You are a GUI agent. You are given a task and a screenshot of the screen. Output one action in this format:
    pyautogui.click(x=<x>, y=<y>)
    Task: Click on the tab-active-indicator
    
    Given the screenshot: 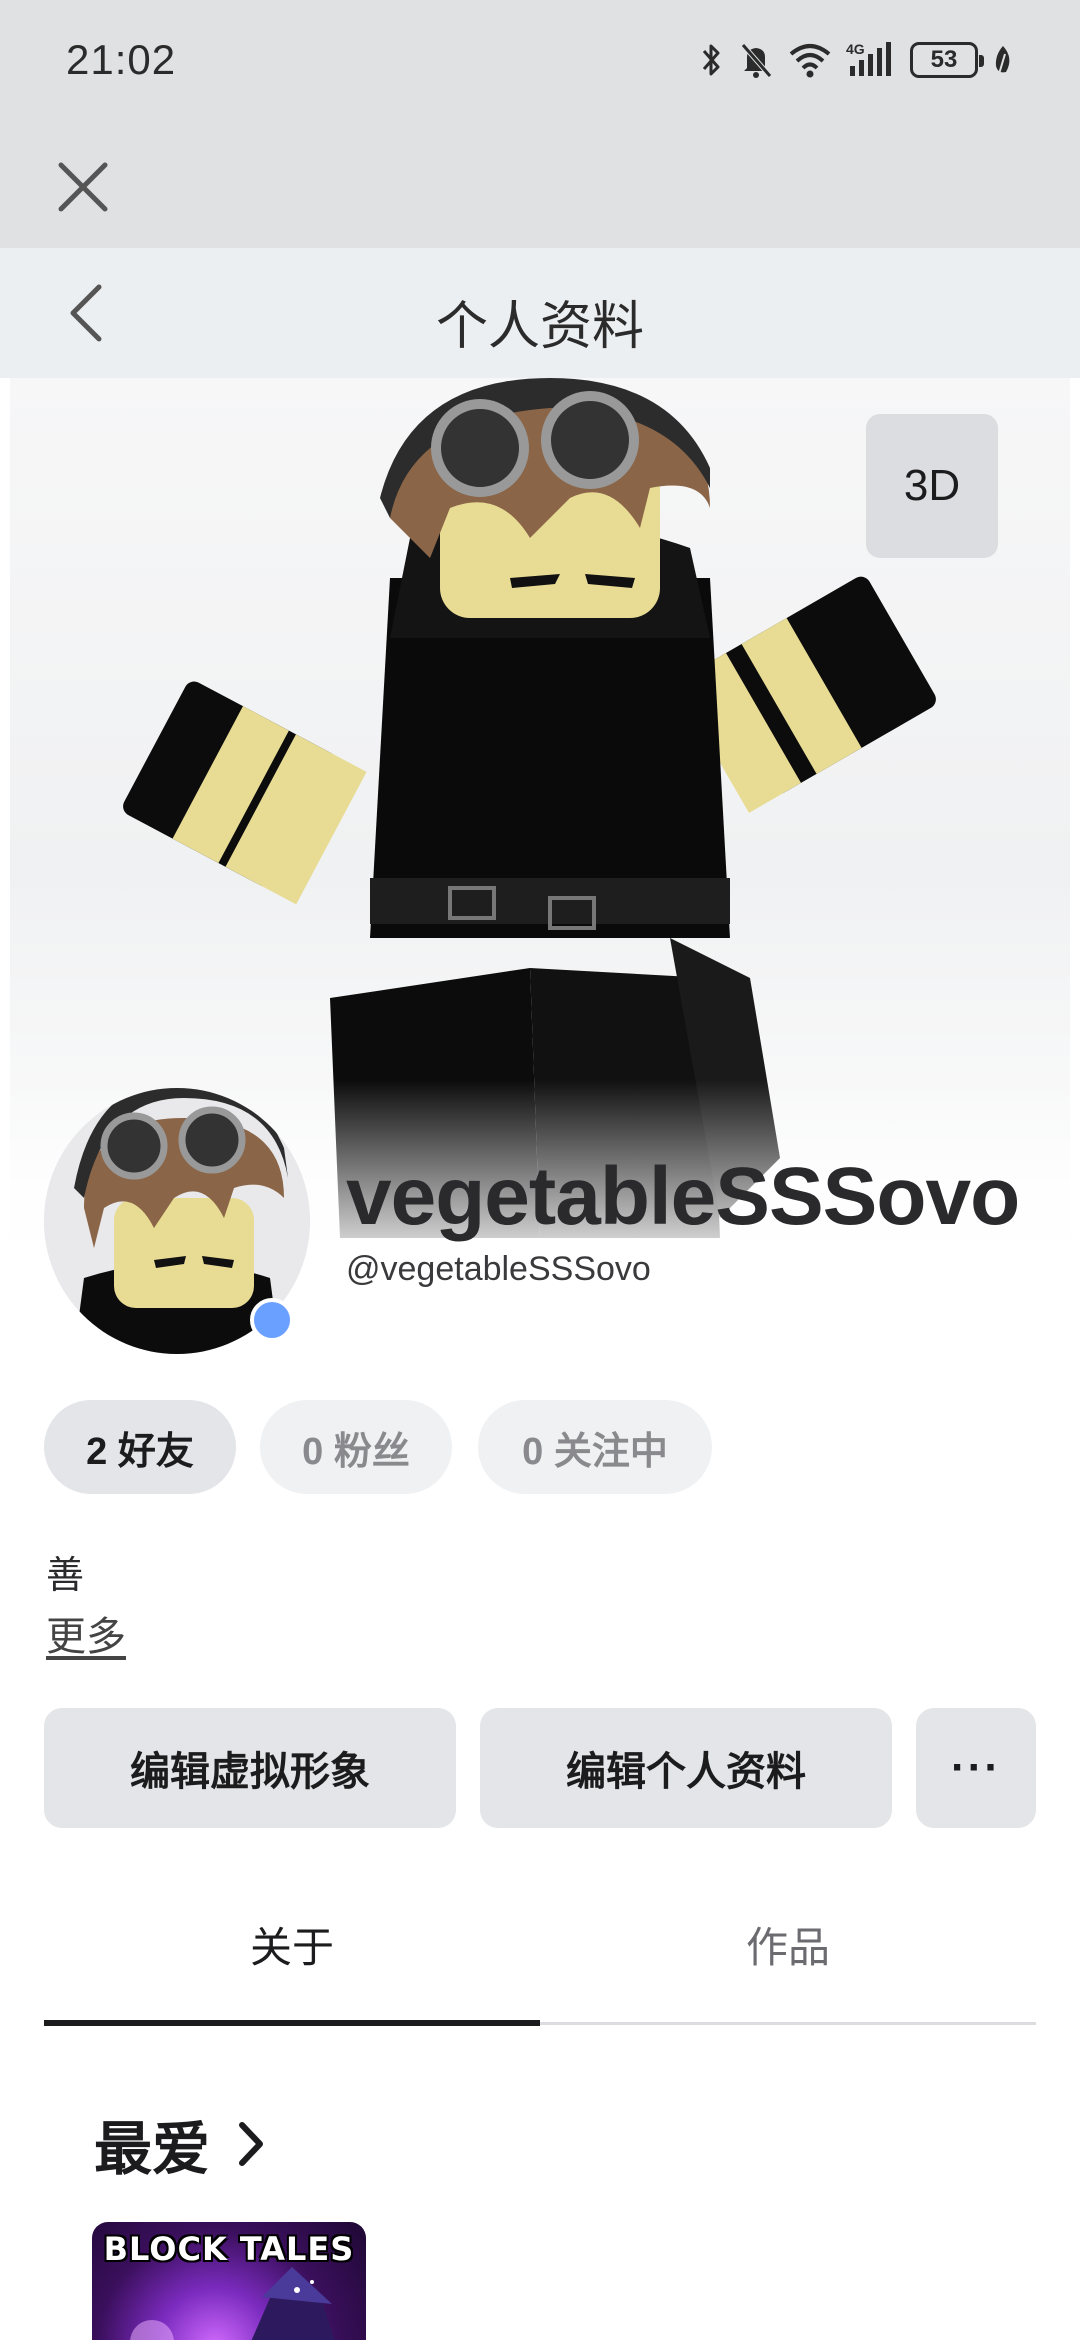 What is the action you would take?
    pyautogui.click(x=292, y=2023)
    